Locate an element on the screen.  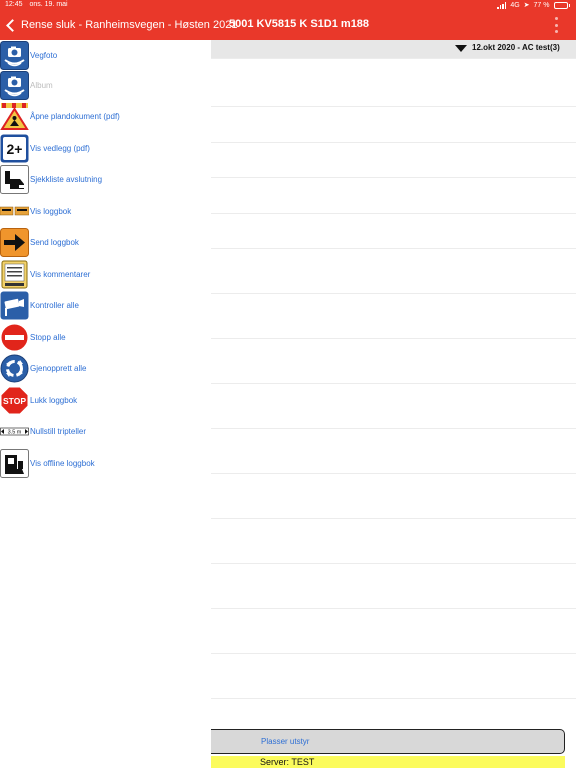
server-indicator: Server: TEST is located at coordinates (388, 762).